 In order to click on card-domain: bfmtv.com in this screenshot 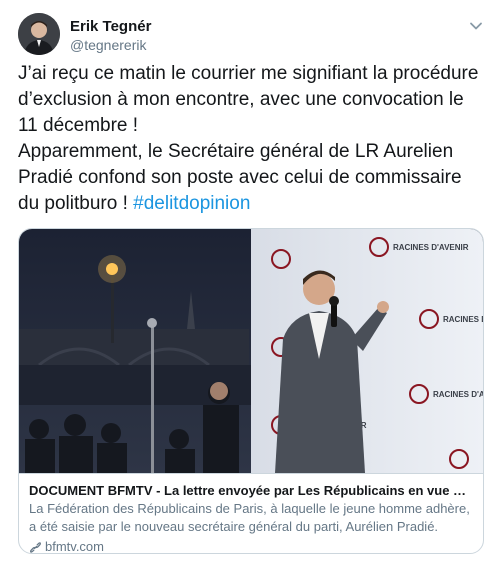, I will do `click(251, 546)`.